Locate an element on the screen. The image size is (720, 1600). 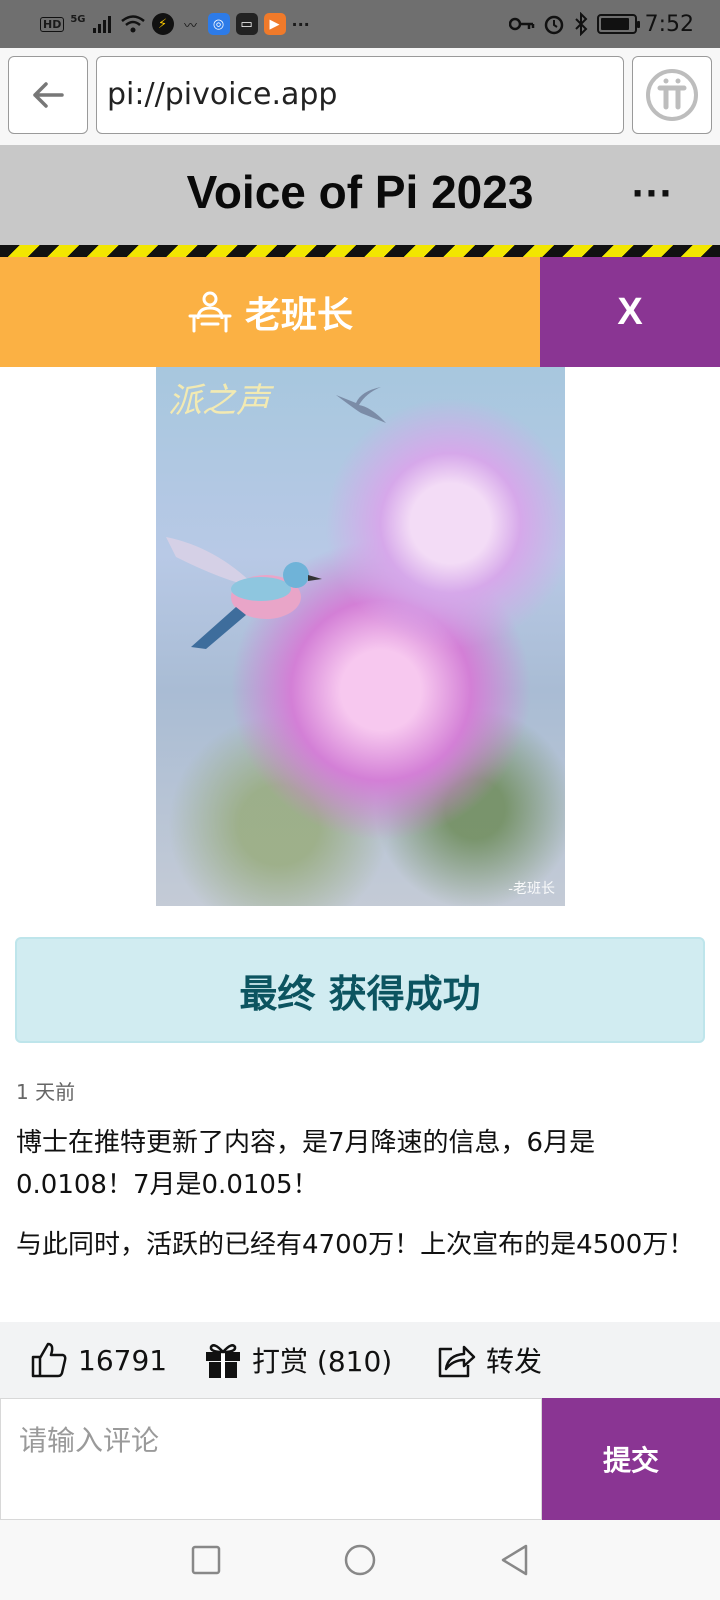
like-button: 16791 is located at coordinates (98, 1360).